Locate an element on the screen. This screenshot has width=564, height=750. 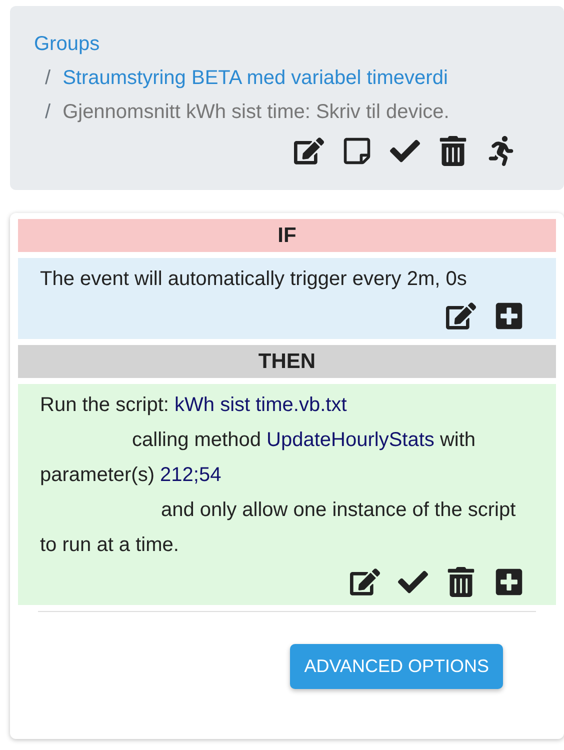
breadcrumb-current: Gjennomsnitt kWh sist time: Skriv til device. is located at coordinates (256, 112).